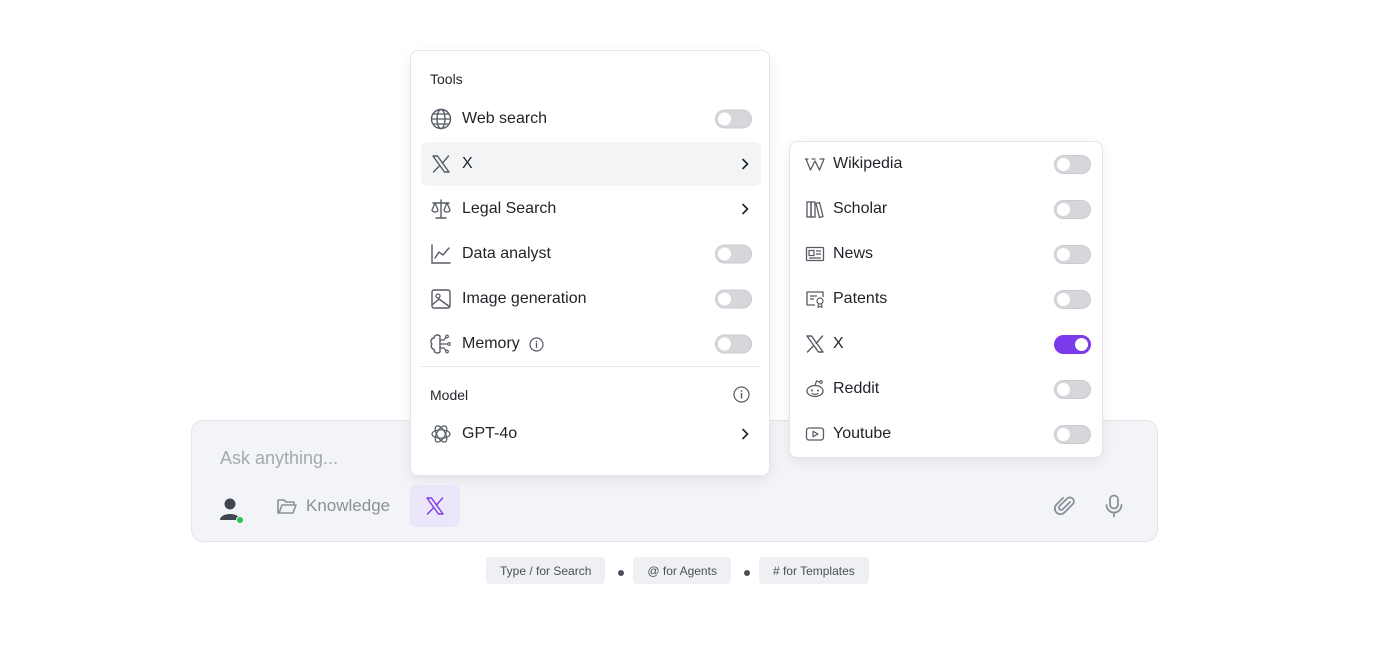 This screenshot has width=1393, height=663. Describe the element at coordinates (815, 164) in the screenshot. I see `wikipedia-icon` at that location.